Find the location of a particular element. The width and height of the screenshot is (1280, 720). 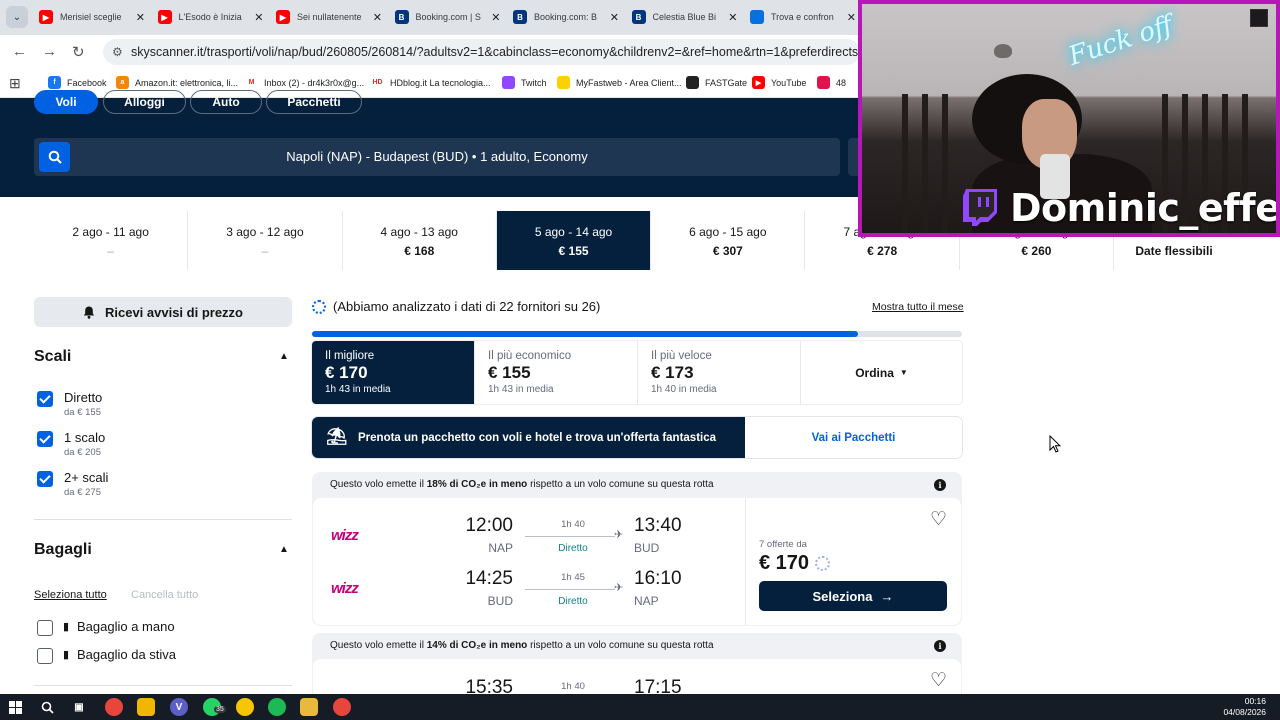

baggage-option: ▮ Bagaglio da stiva is located at coordinates (137, 656).